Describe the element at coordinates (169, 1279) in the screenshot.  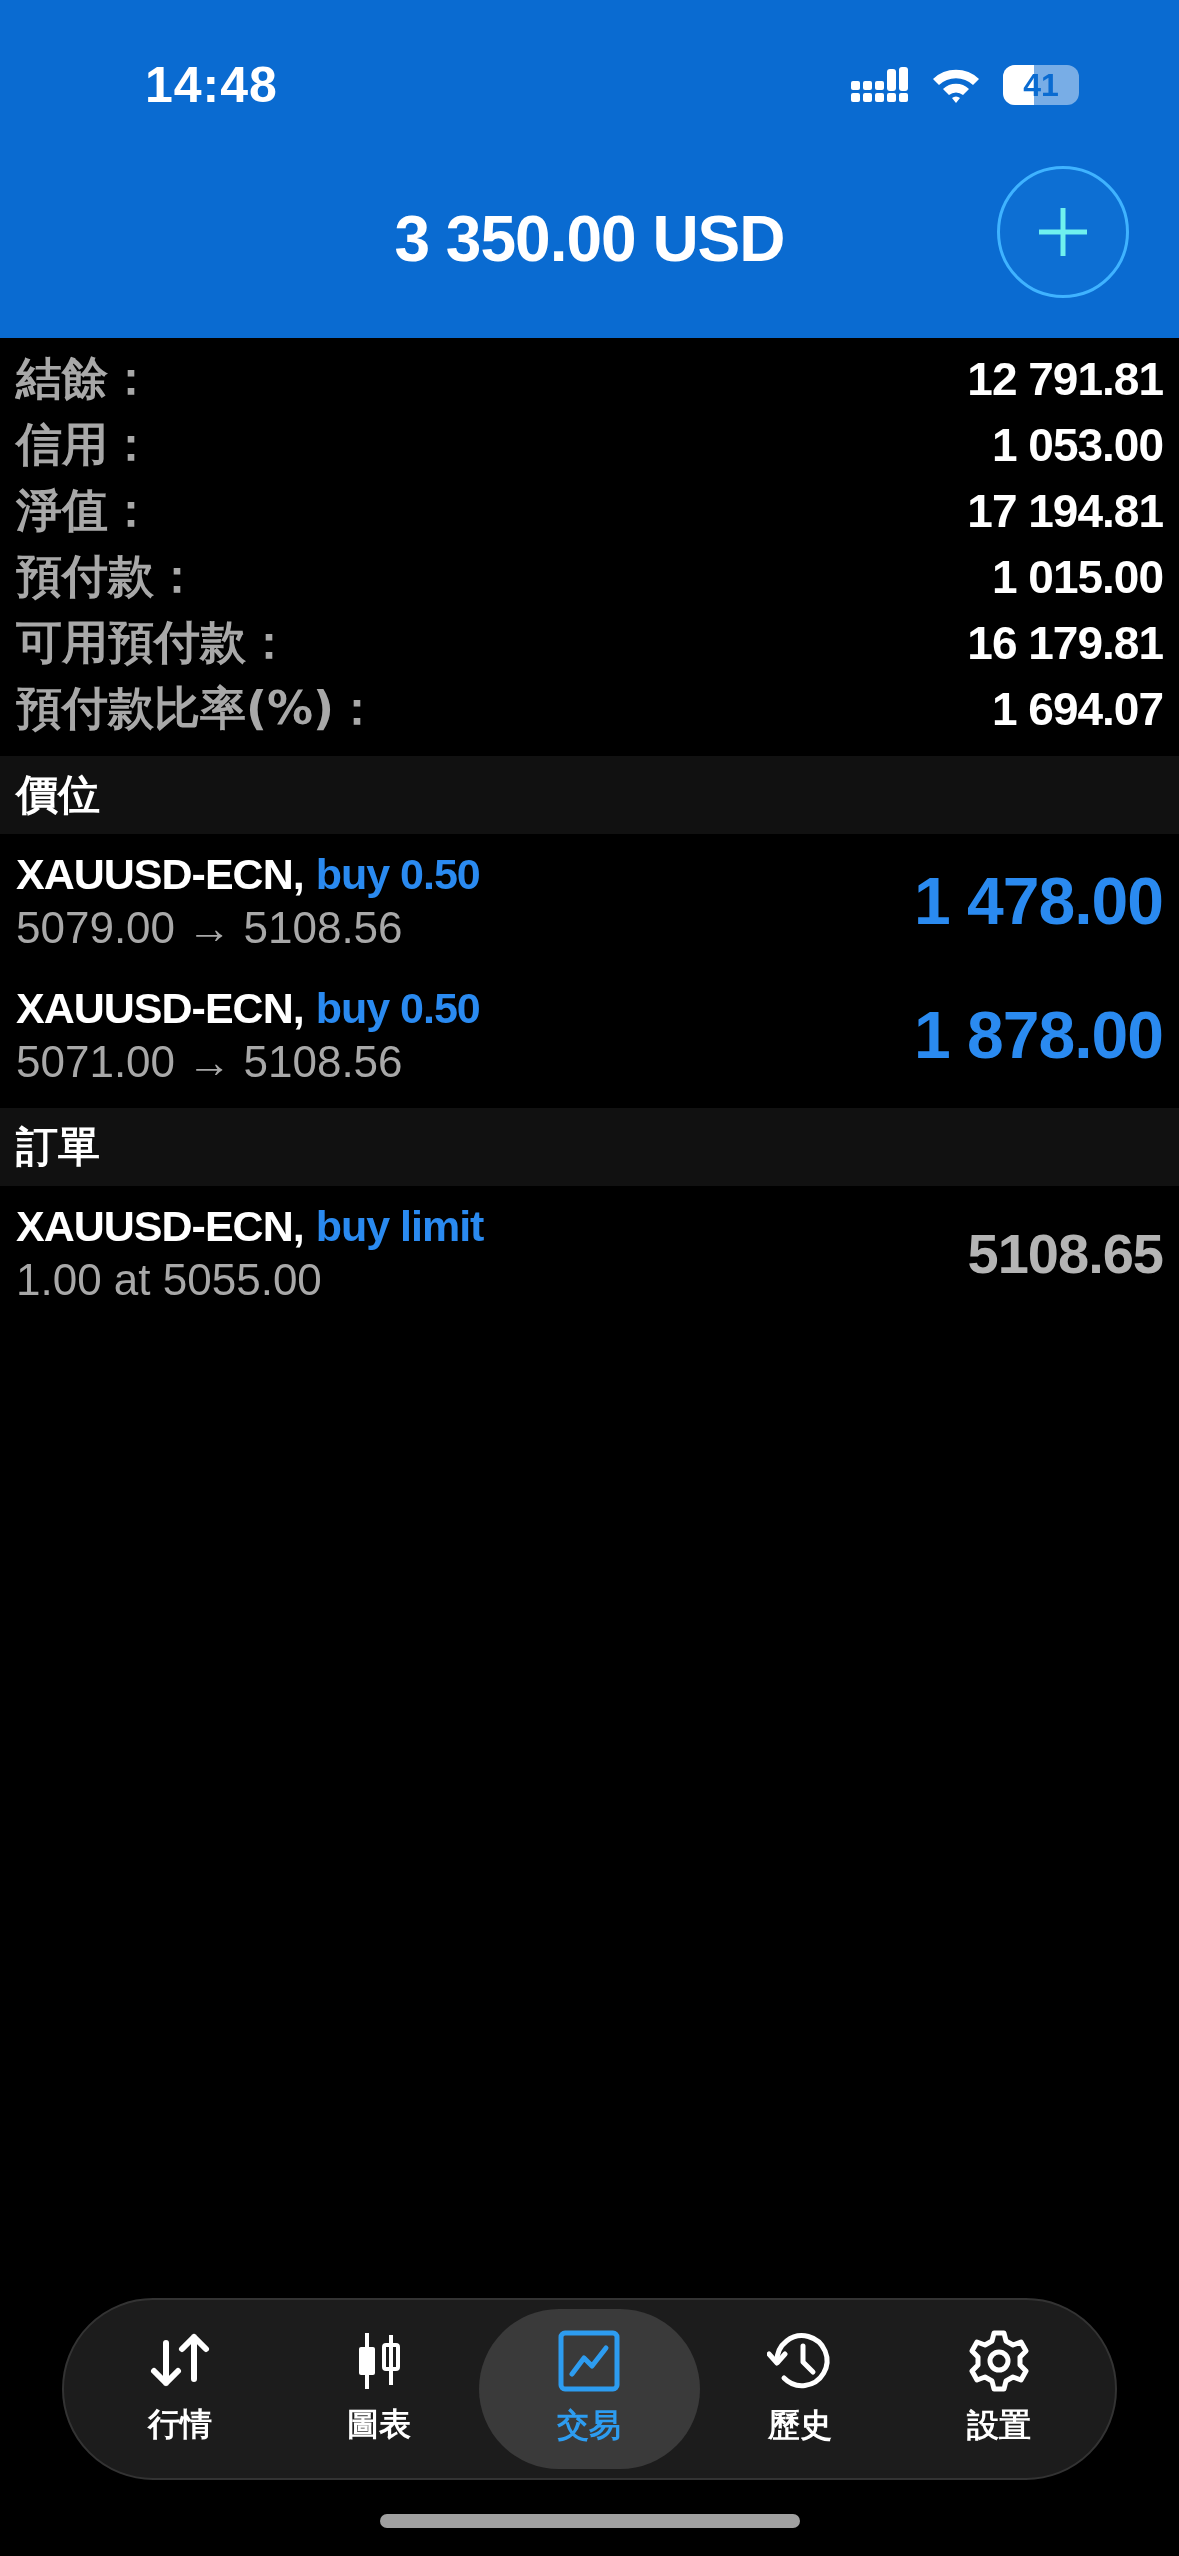
I see `order-detail: 1.00 at 5055.00` at that location.